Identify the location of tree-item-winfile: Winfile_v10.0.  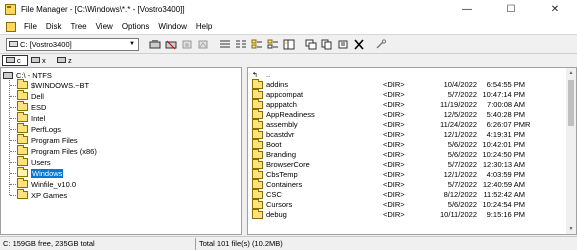
(46, 183).